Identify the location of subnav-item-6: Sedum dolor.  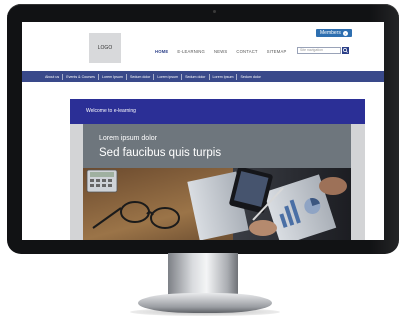
(196, 76).